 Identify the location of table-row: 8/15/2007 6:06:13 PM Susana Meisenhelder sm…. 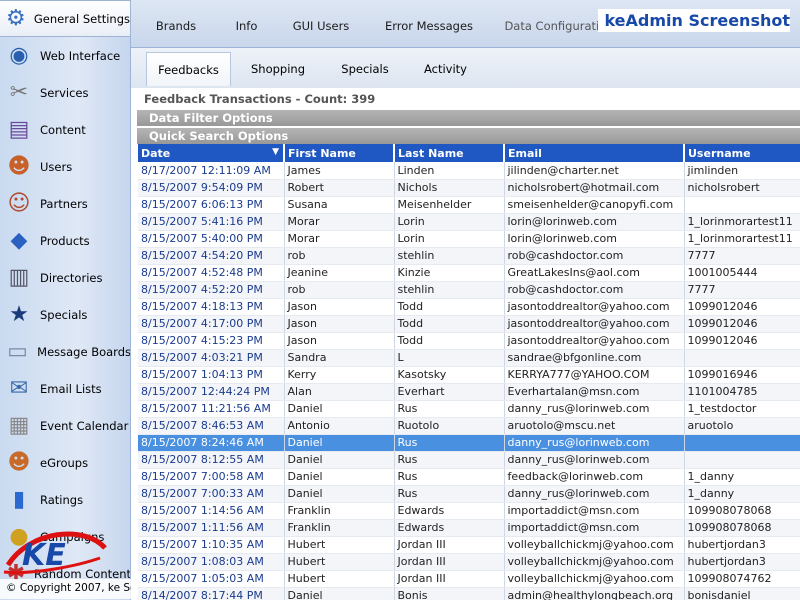
(469, 205).